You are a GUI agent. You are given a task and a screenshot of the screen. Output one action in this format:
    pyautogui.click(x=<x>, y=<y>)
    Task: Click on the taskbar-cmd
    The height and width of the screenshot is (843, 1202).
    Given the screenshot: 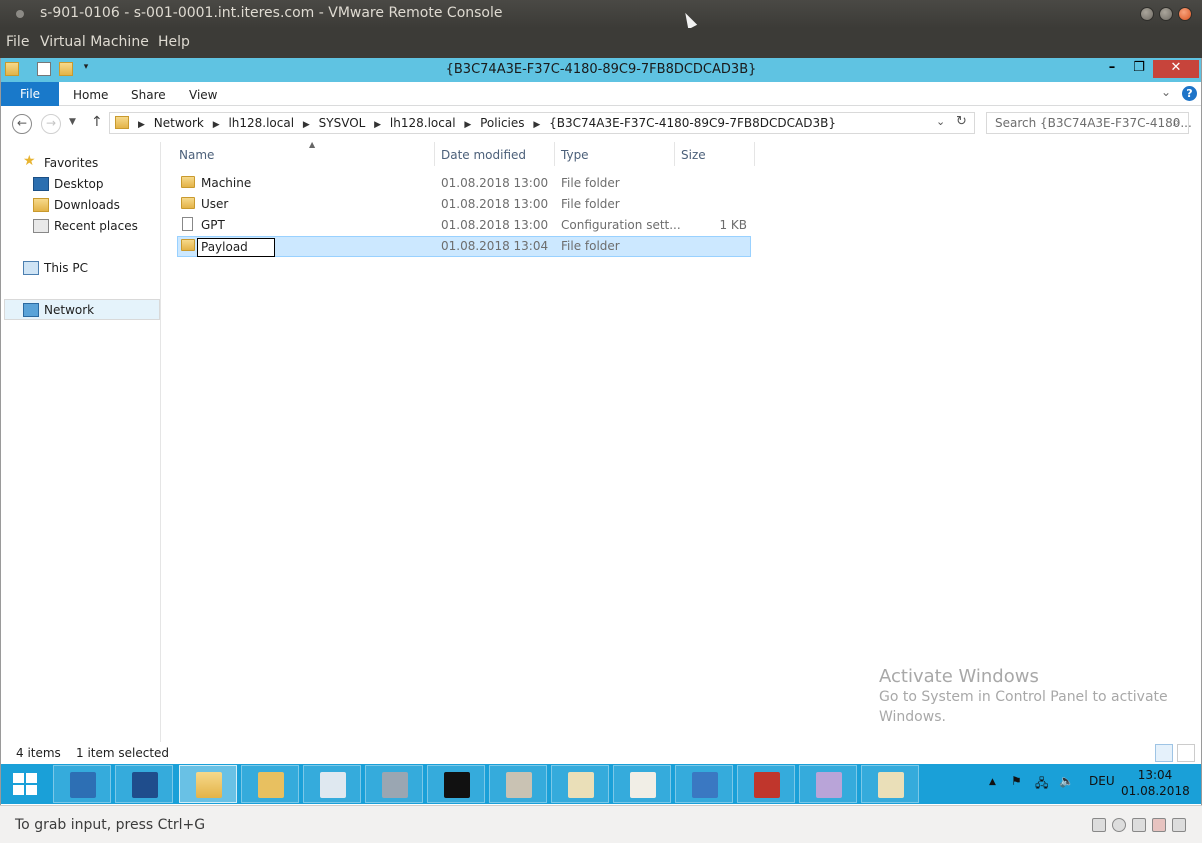 What is the action you would take?
    pyautogui.click(x=456, y=784)
    